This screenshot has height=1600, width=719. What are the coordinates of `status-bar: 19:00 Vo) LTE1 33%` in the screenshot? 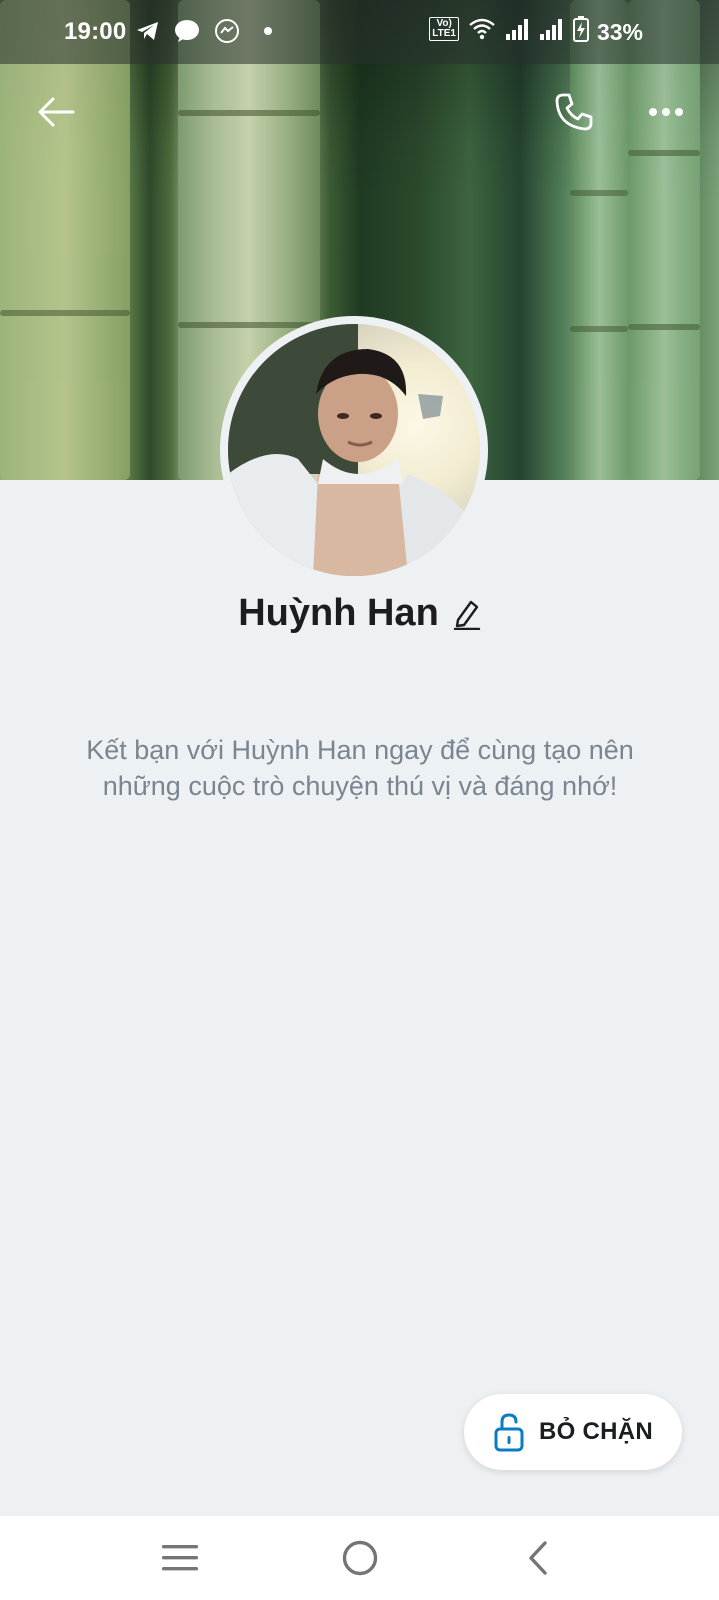 It's located at (359, 32).